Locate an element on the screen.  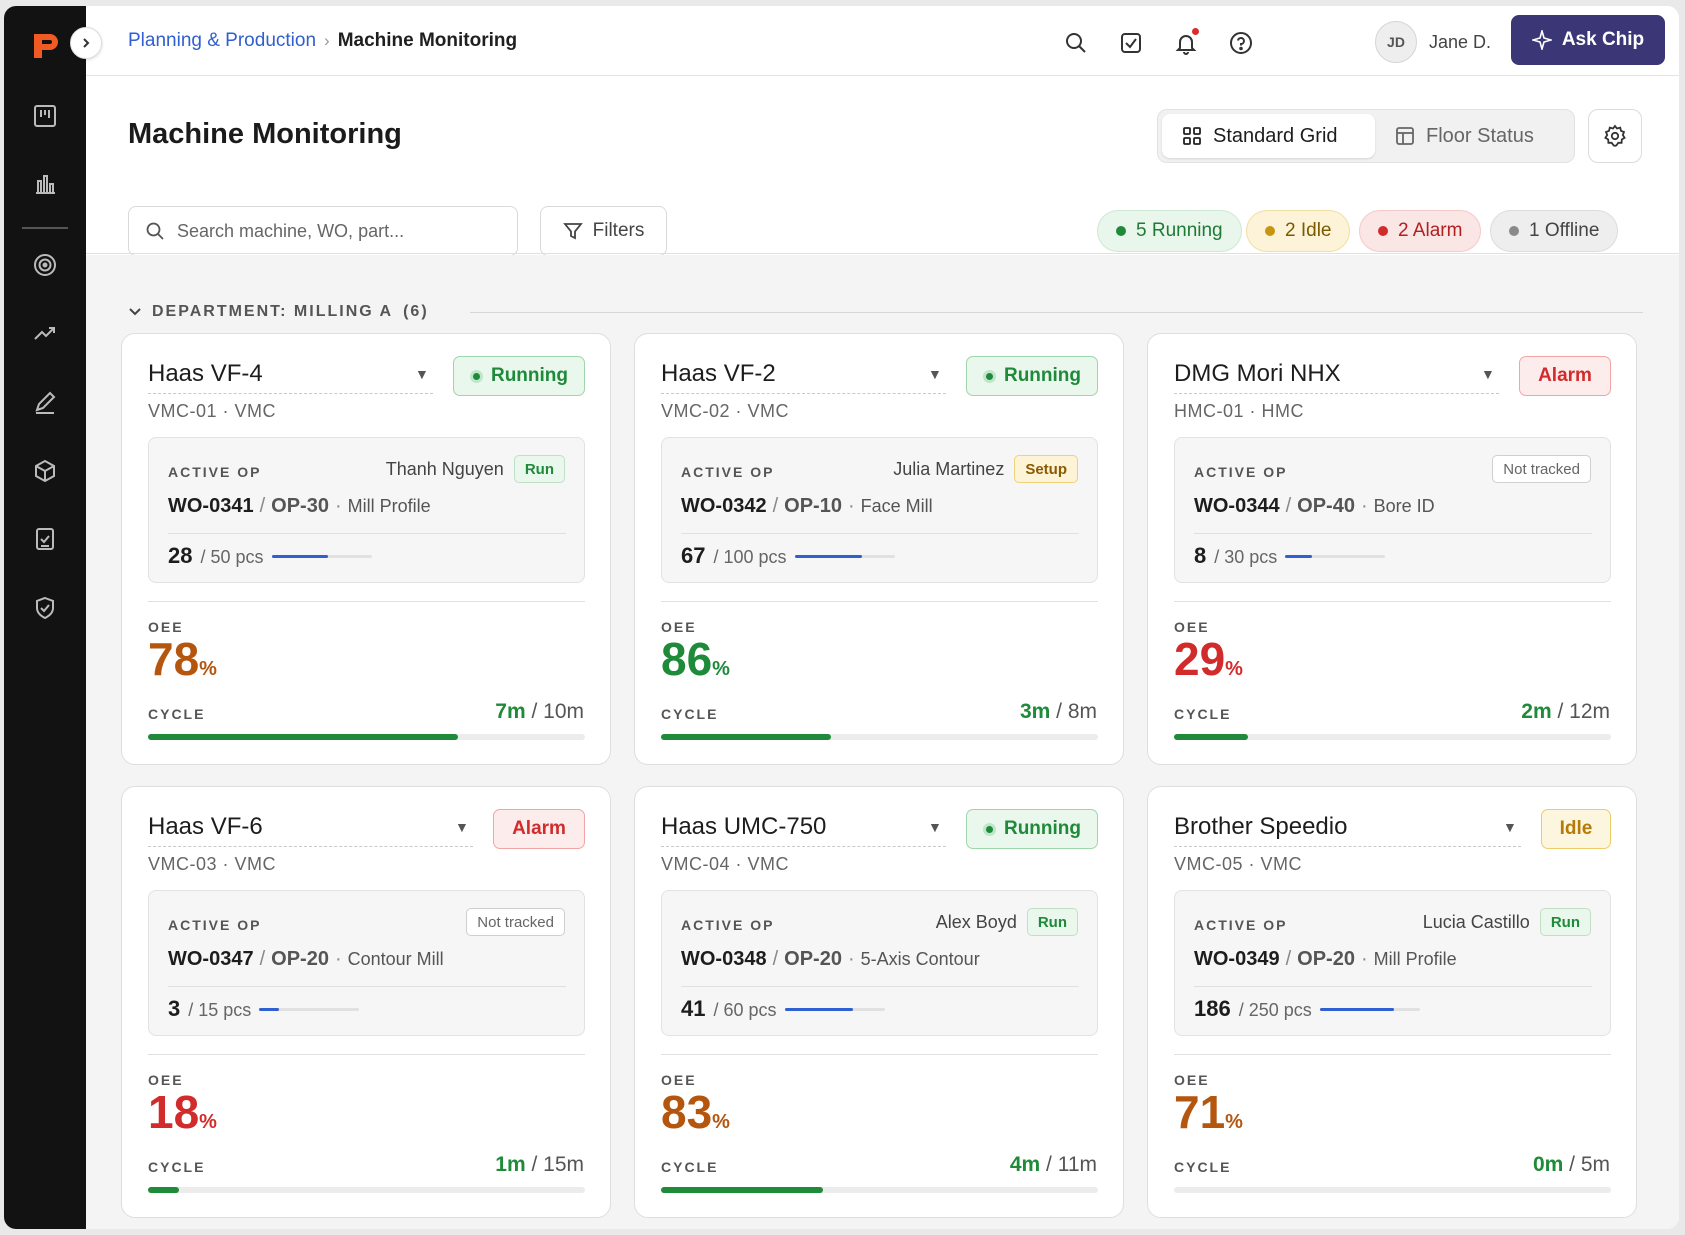
expand-sidebar-button is located at coordinates (86, 43).